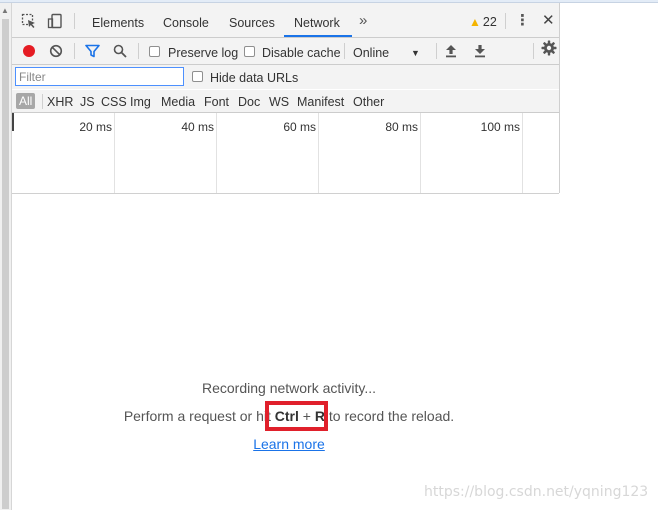 This screenshot has height=510, width=658. What do you see at coordinates (42, 101) in the screenshot?
I see `type-separator` at bounding box center [42, 101].